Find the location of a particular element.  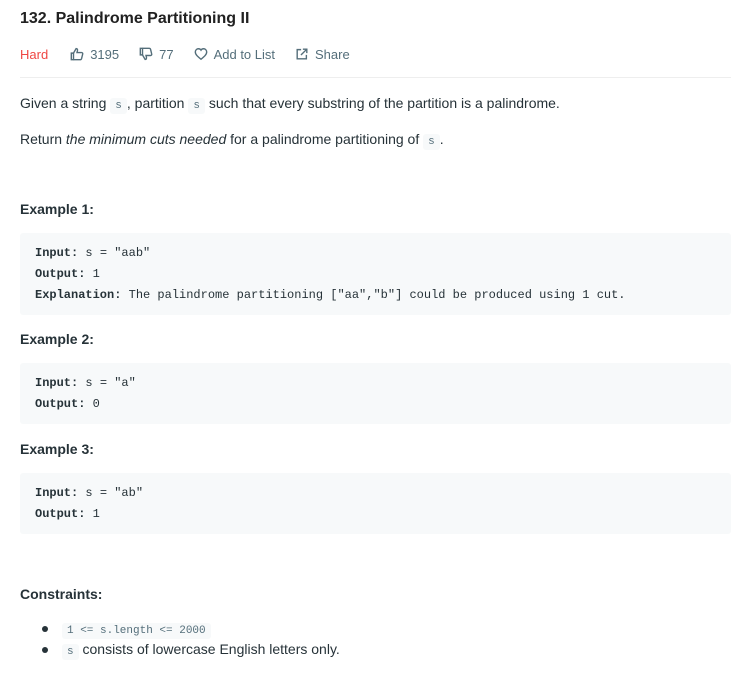

header-divider is located at coordinates (375, 77).